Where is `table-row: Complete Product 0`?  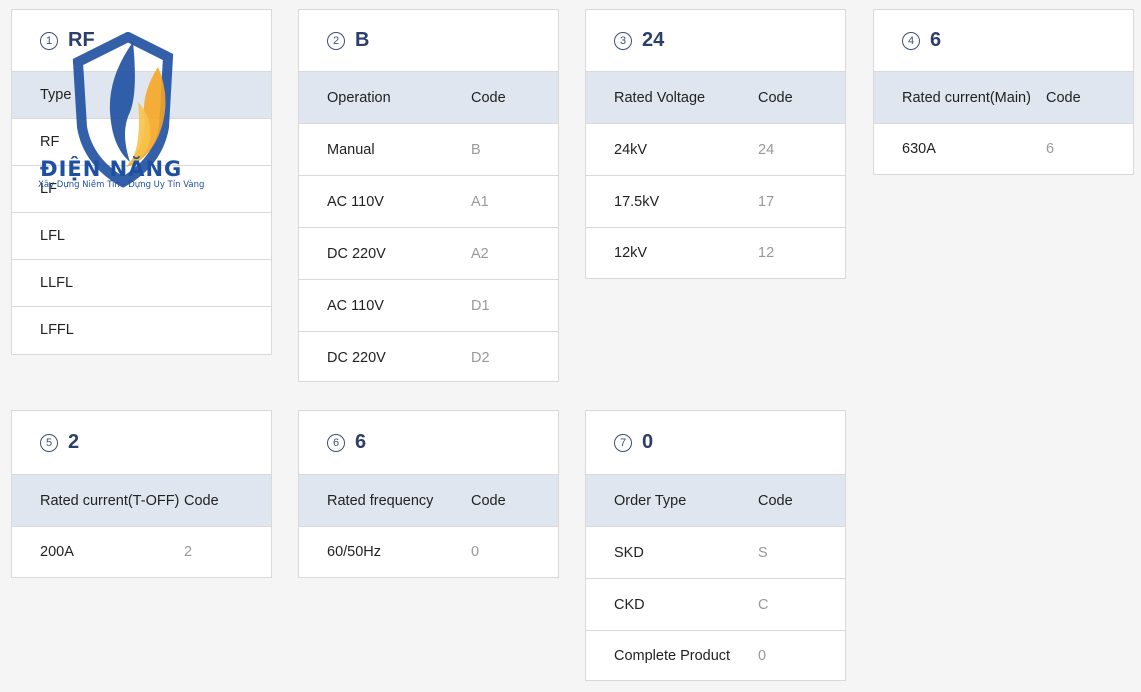 table-row: Complete Product 0 is located at coordinates (715, 655).